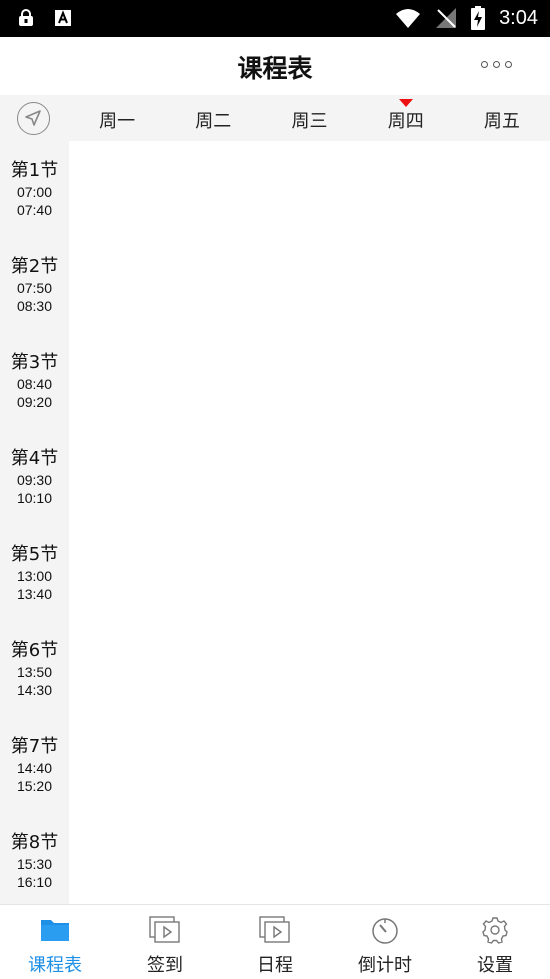  I want to click on more-dots-icon, so click(496, 64).